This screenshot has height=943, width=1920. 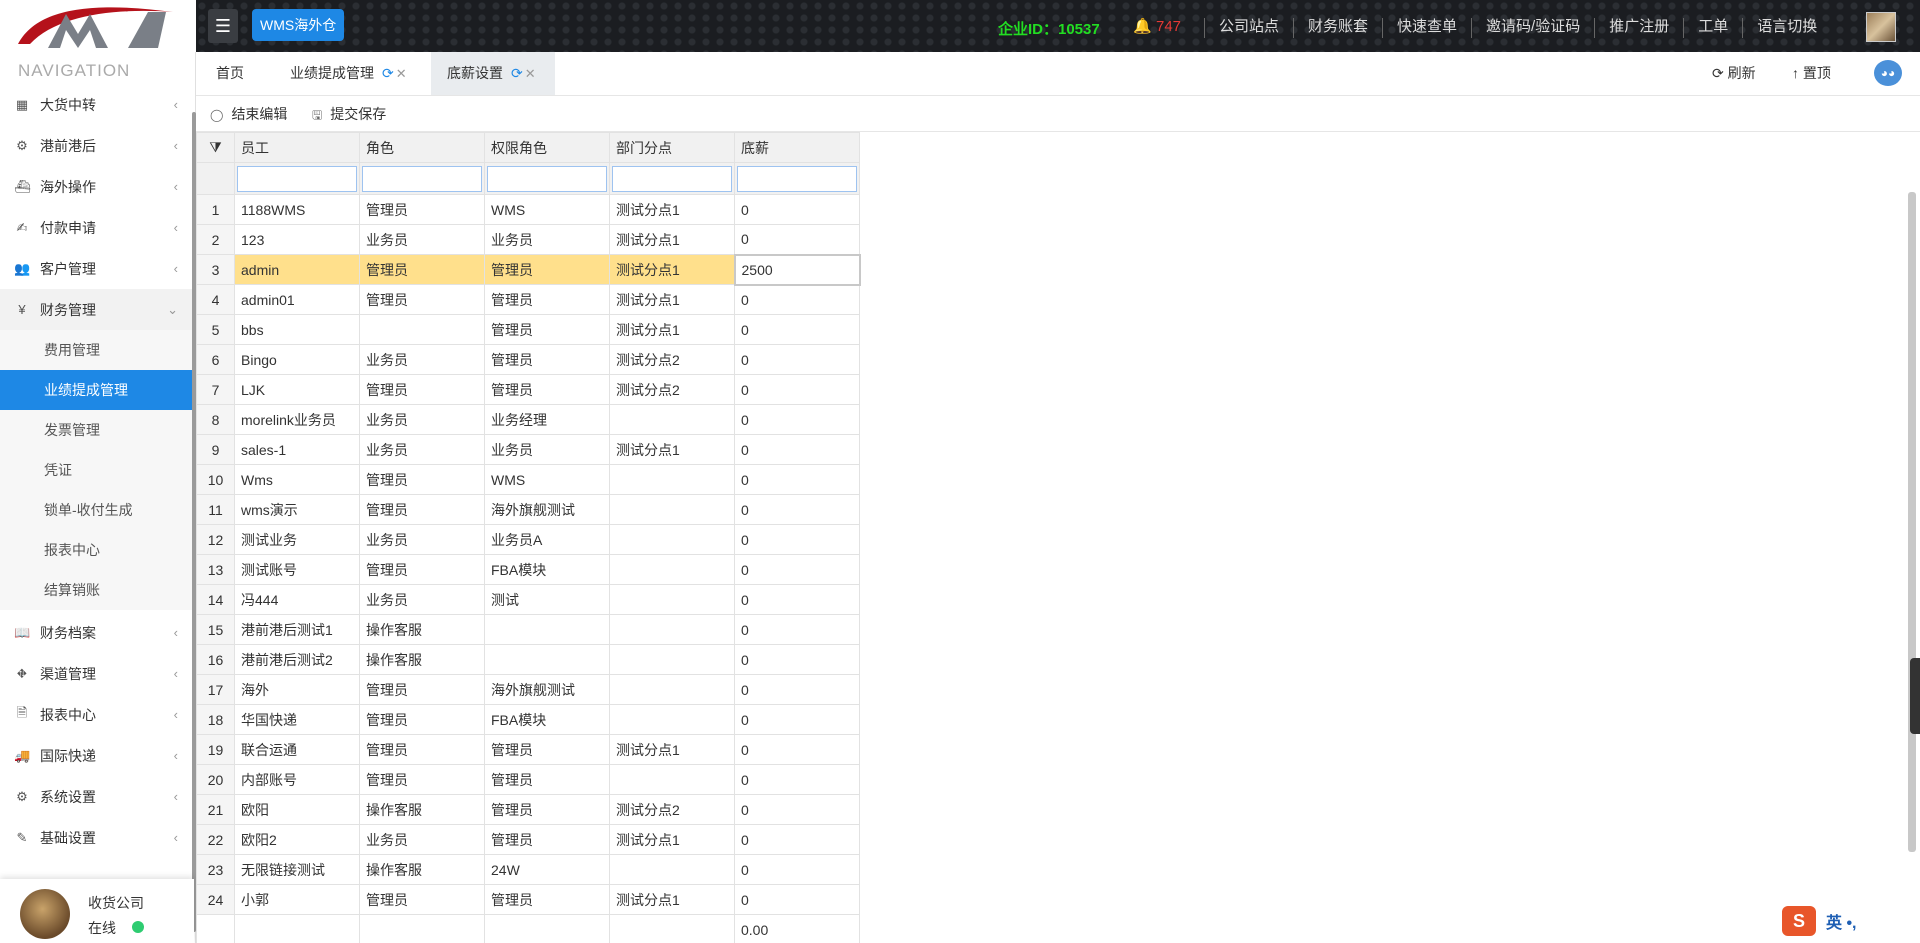 What do you see at coordinates (297, 899) in the screenshot?
I see `table-cell: 小郭` at bounding box center [297, 899].